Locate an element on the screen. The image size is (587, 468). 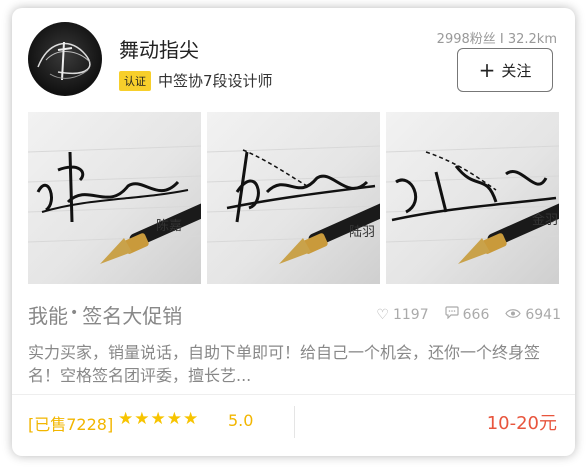
star-rating-icon: ★★★★★ is located at coordinates (159, 419).